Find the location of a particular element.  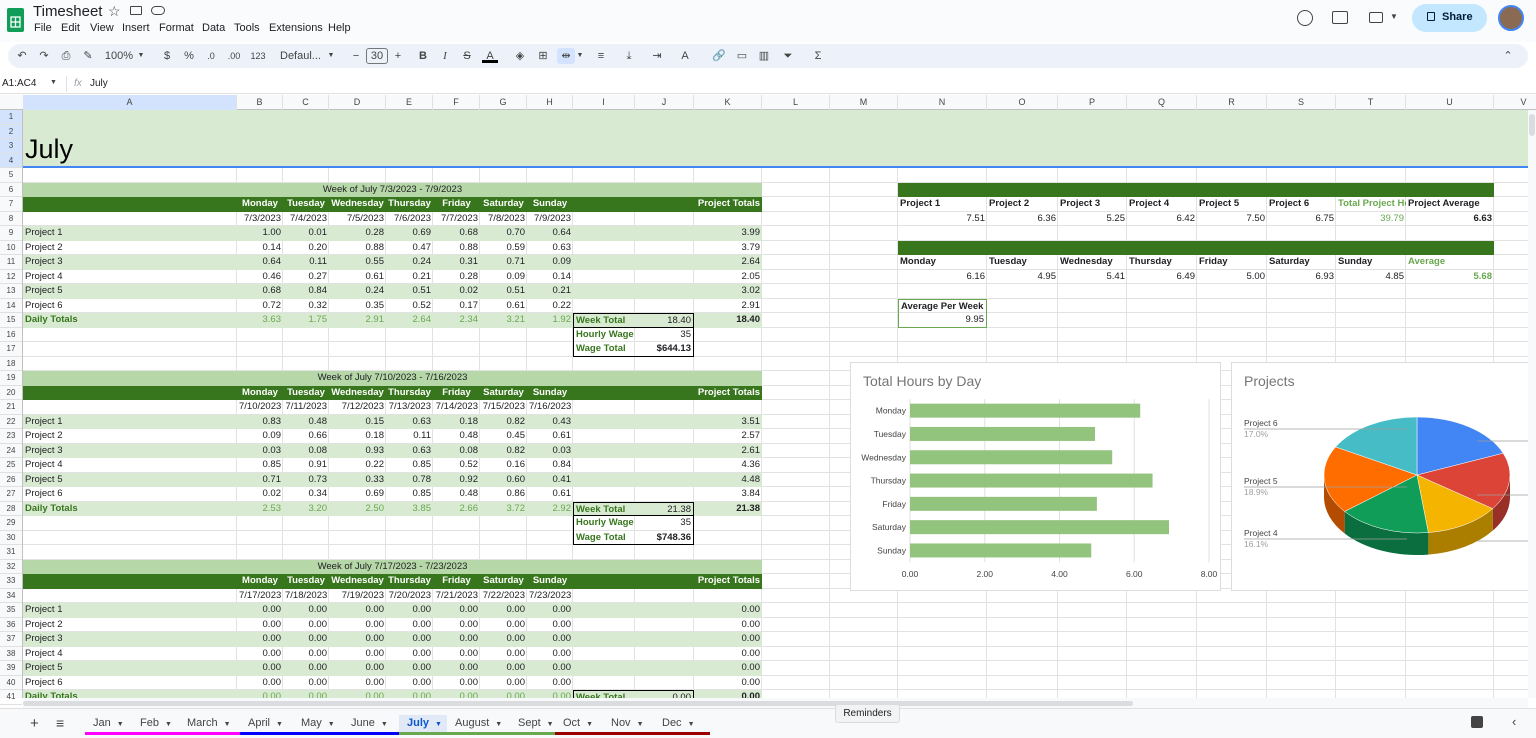

font-size-increase-button: + is located at coordinates (398, 56).